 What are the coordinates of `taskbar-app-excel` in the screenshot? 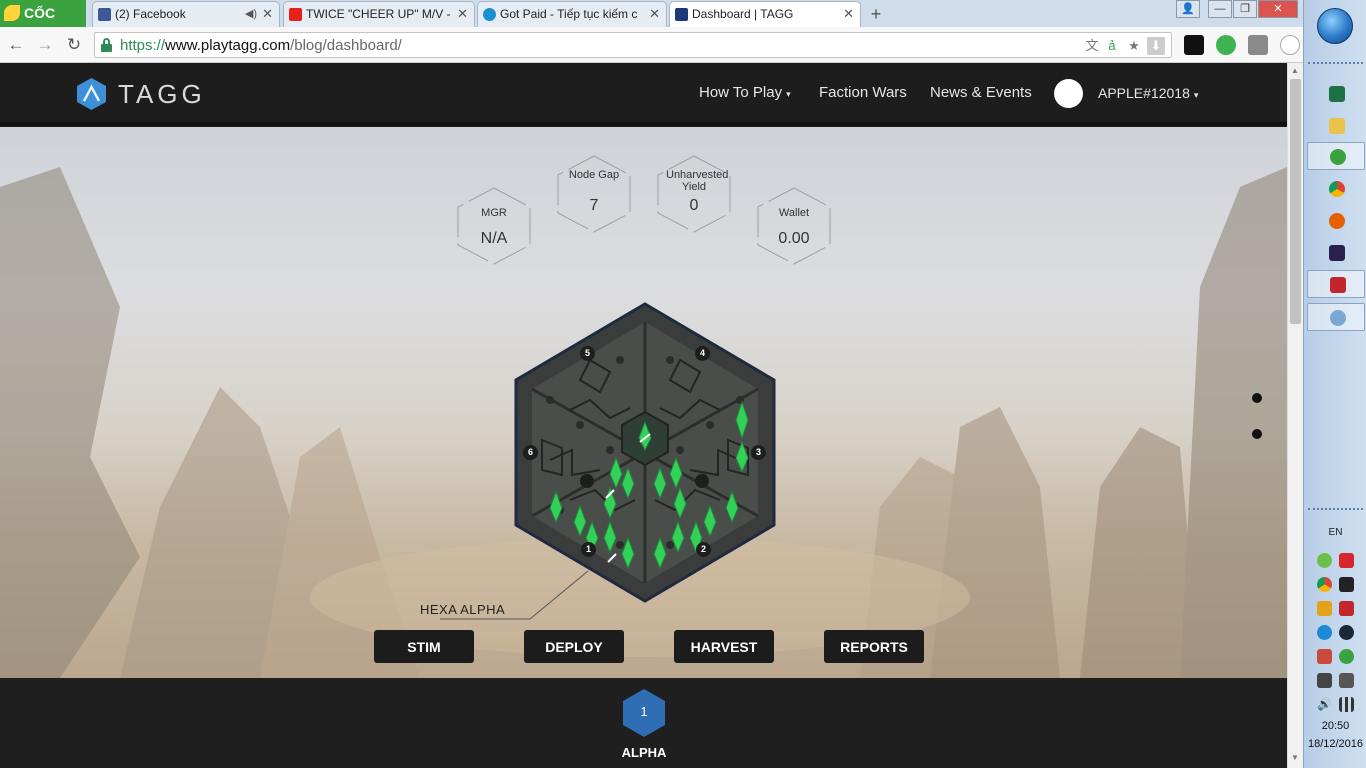 It's located at (1336, 94).